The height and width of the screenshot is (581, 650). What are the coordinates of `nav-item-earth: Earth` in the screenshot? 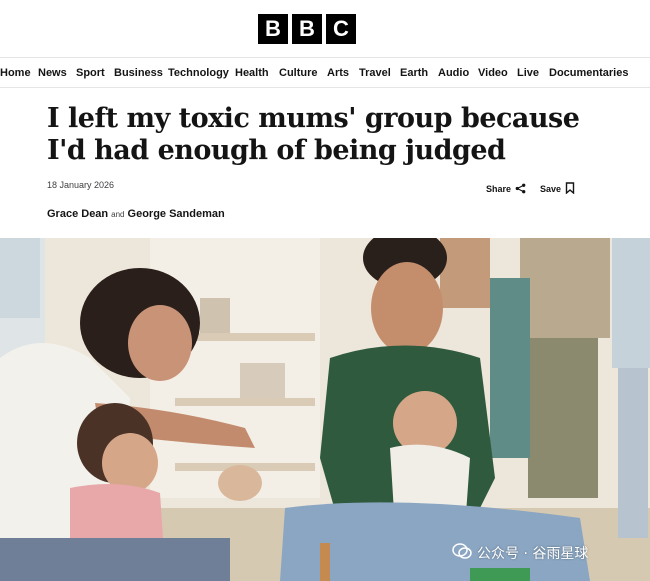 It's located at (414, 73).